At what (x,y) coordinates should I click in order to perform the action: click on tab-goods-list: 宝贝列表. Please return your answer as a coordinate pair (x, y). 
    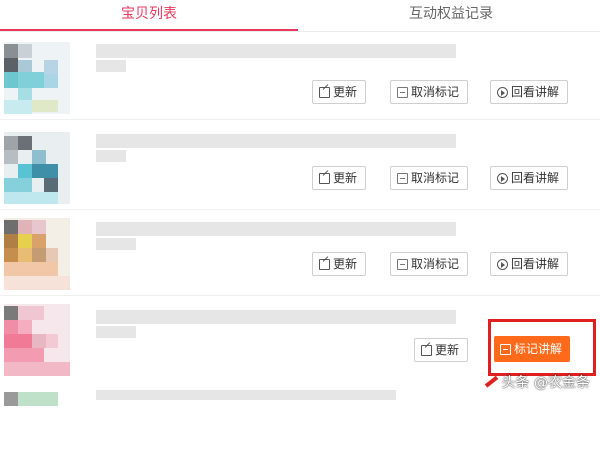
    Looking at the image, I should click on (149, 18).